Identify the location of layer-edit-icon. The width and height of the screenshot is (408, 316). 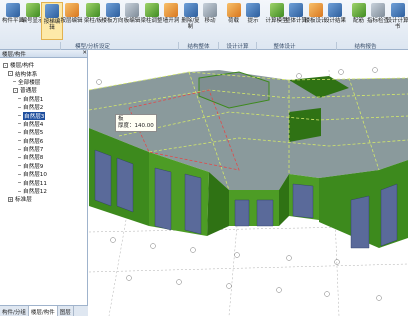
(71, 10).